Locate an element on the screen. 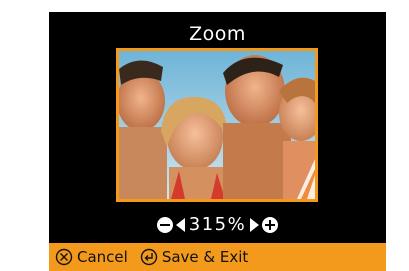 The width and height of the screenshot is (409, 271). save-exit-button: Save & Exit is located at coordinates (194, 257).